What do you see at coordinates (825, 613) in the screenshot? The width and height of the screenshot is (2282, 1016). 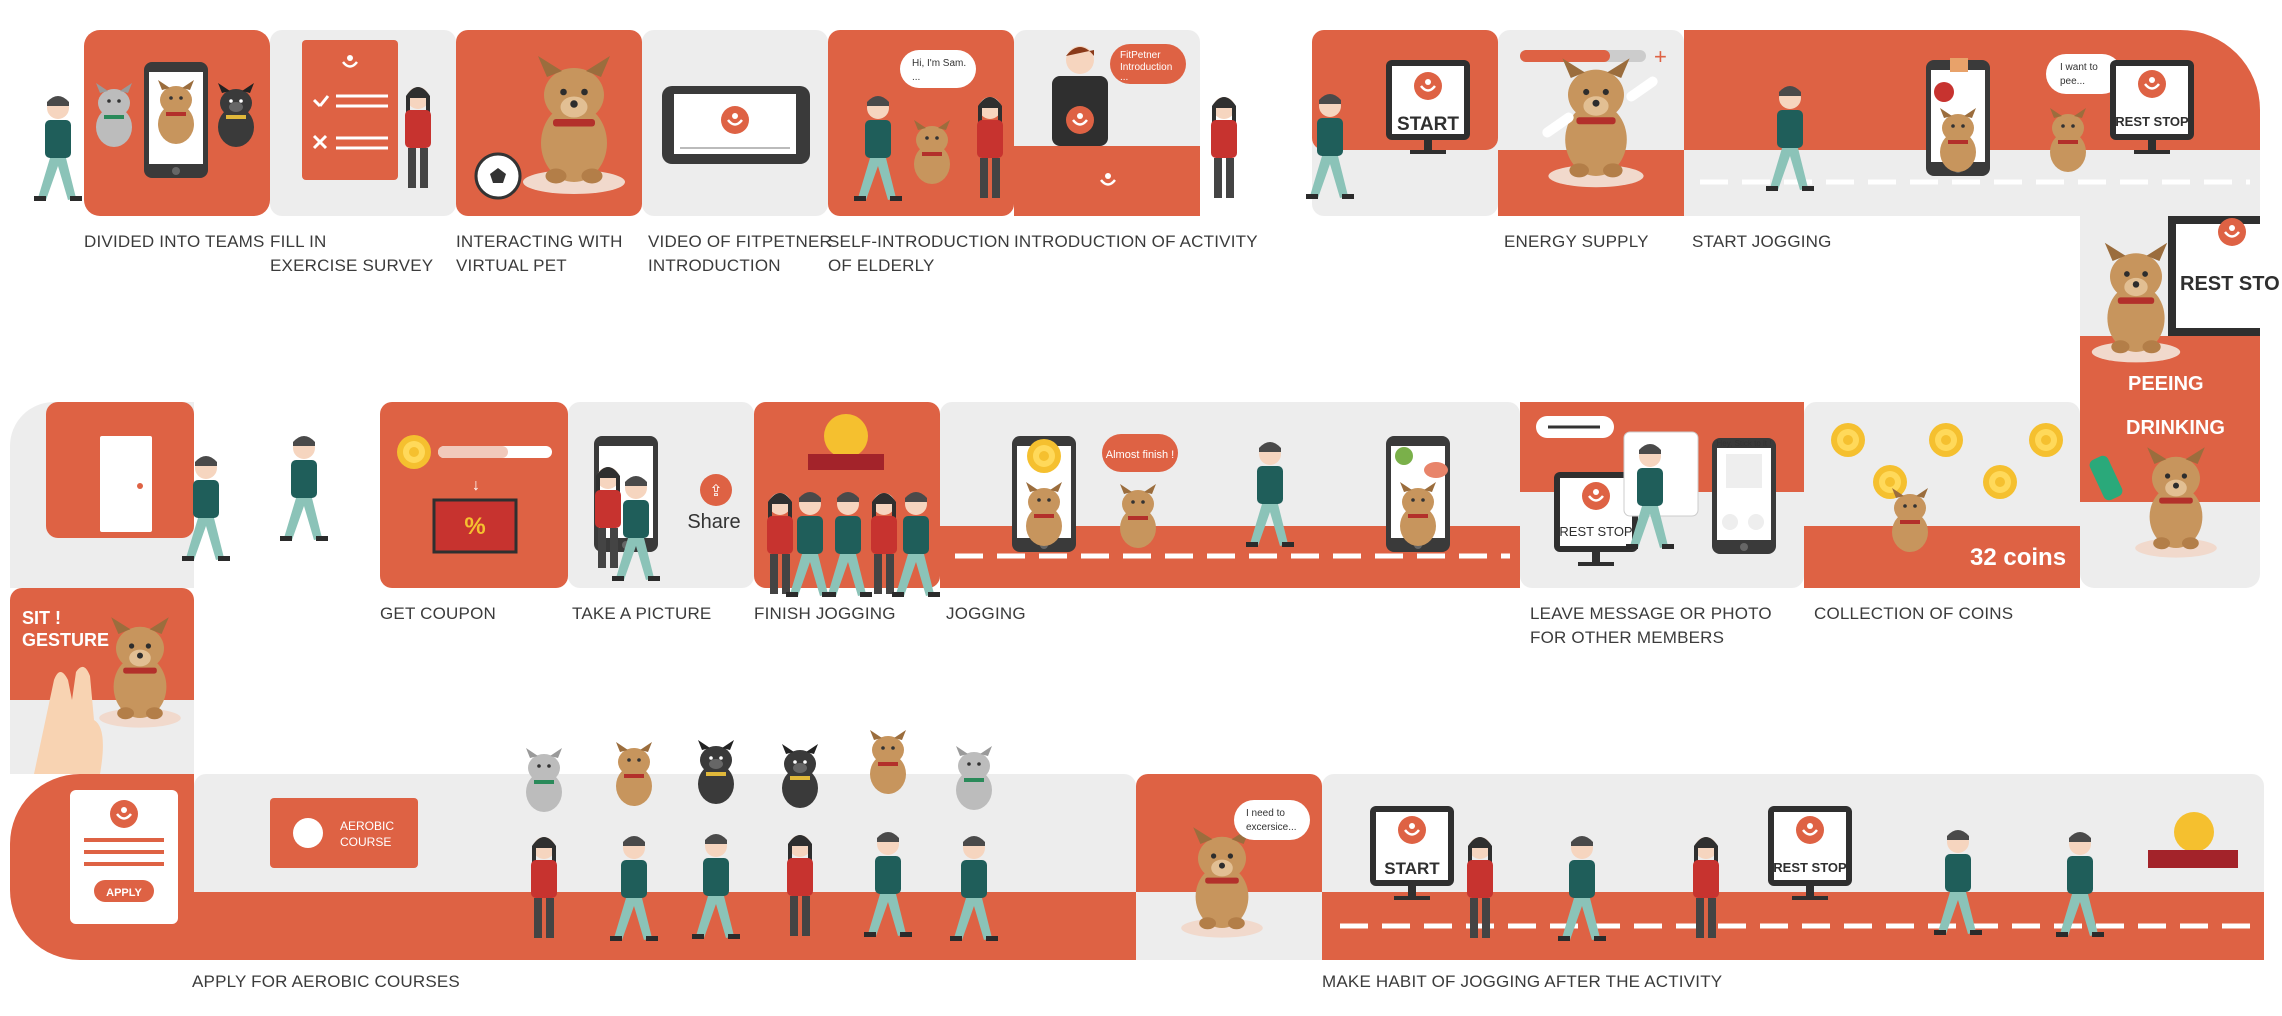 I see `step-label-finish: FINISH JOGGING` at bounding box center [825, 613].